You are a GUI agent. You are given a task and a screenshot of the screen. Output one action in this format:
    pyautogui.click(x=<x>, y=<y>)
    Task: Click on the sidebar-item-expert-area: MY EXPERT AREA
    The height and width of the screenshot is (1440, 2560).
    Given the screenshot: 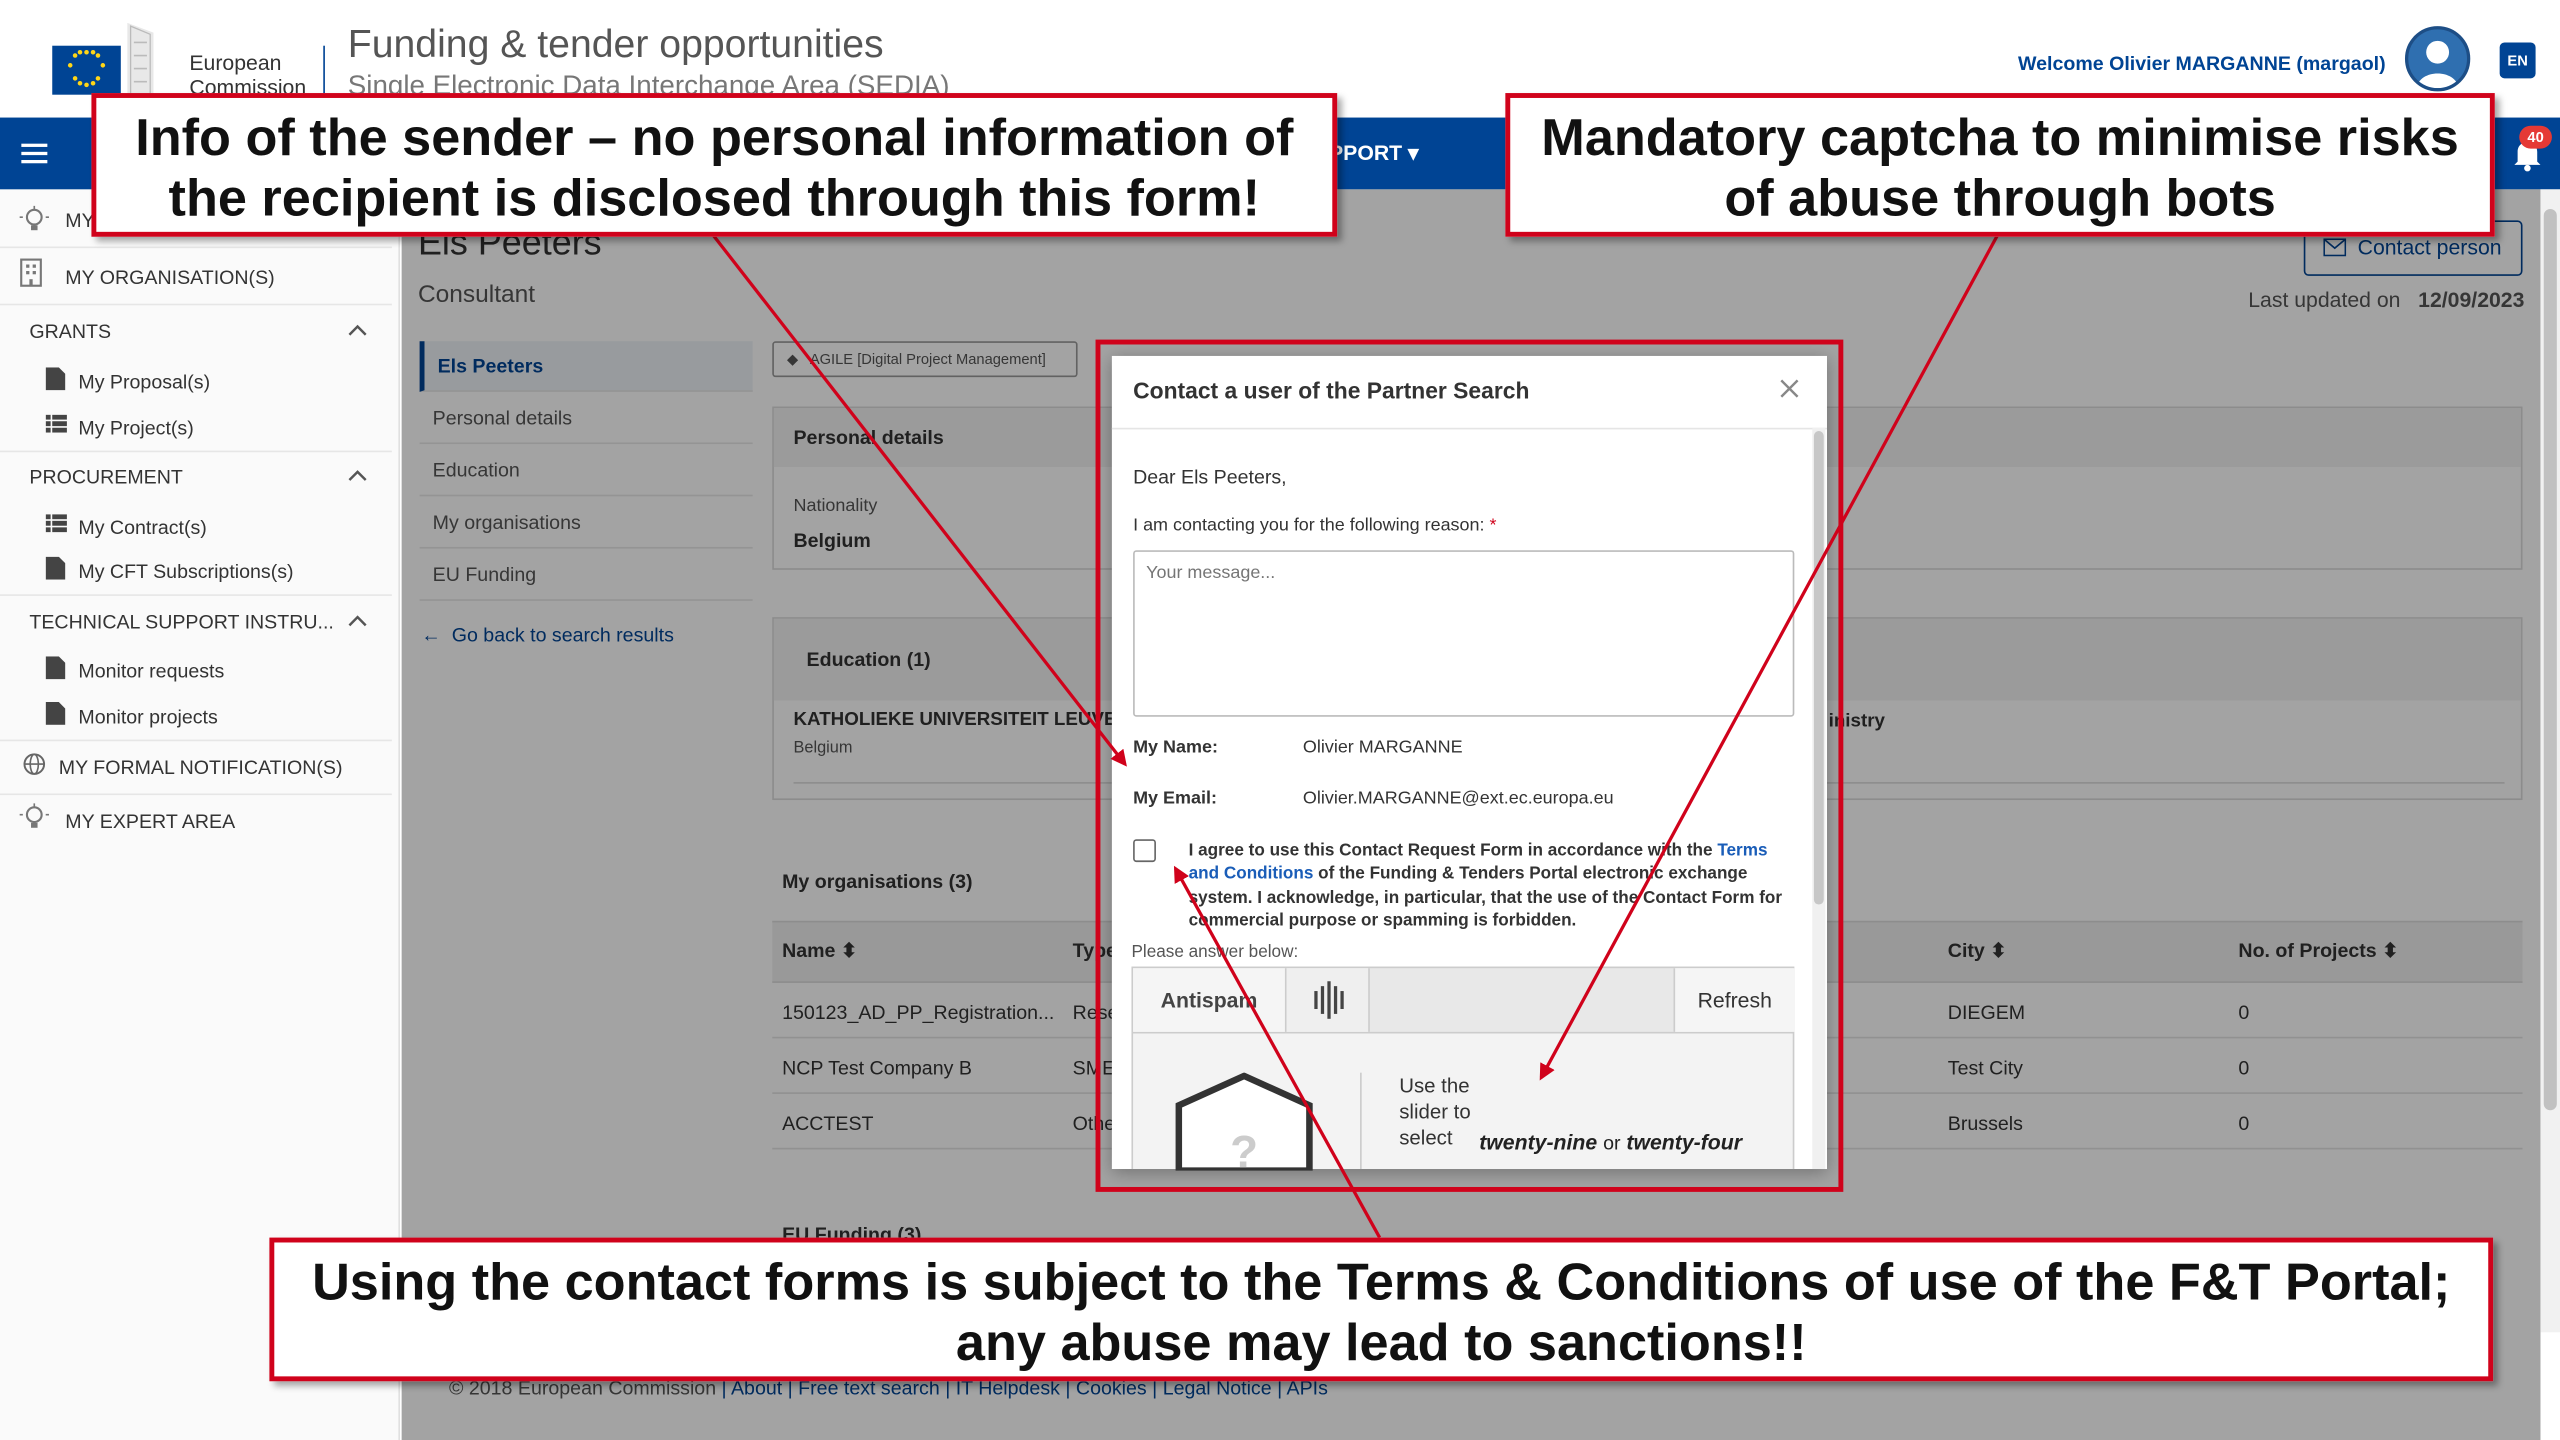 What is the action you would take?
    pyautogui.click(x=150, y=821)
    